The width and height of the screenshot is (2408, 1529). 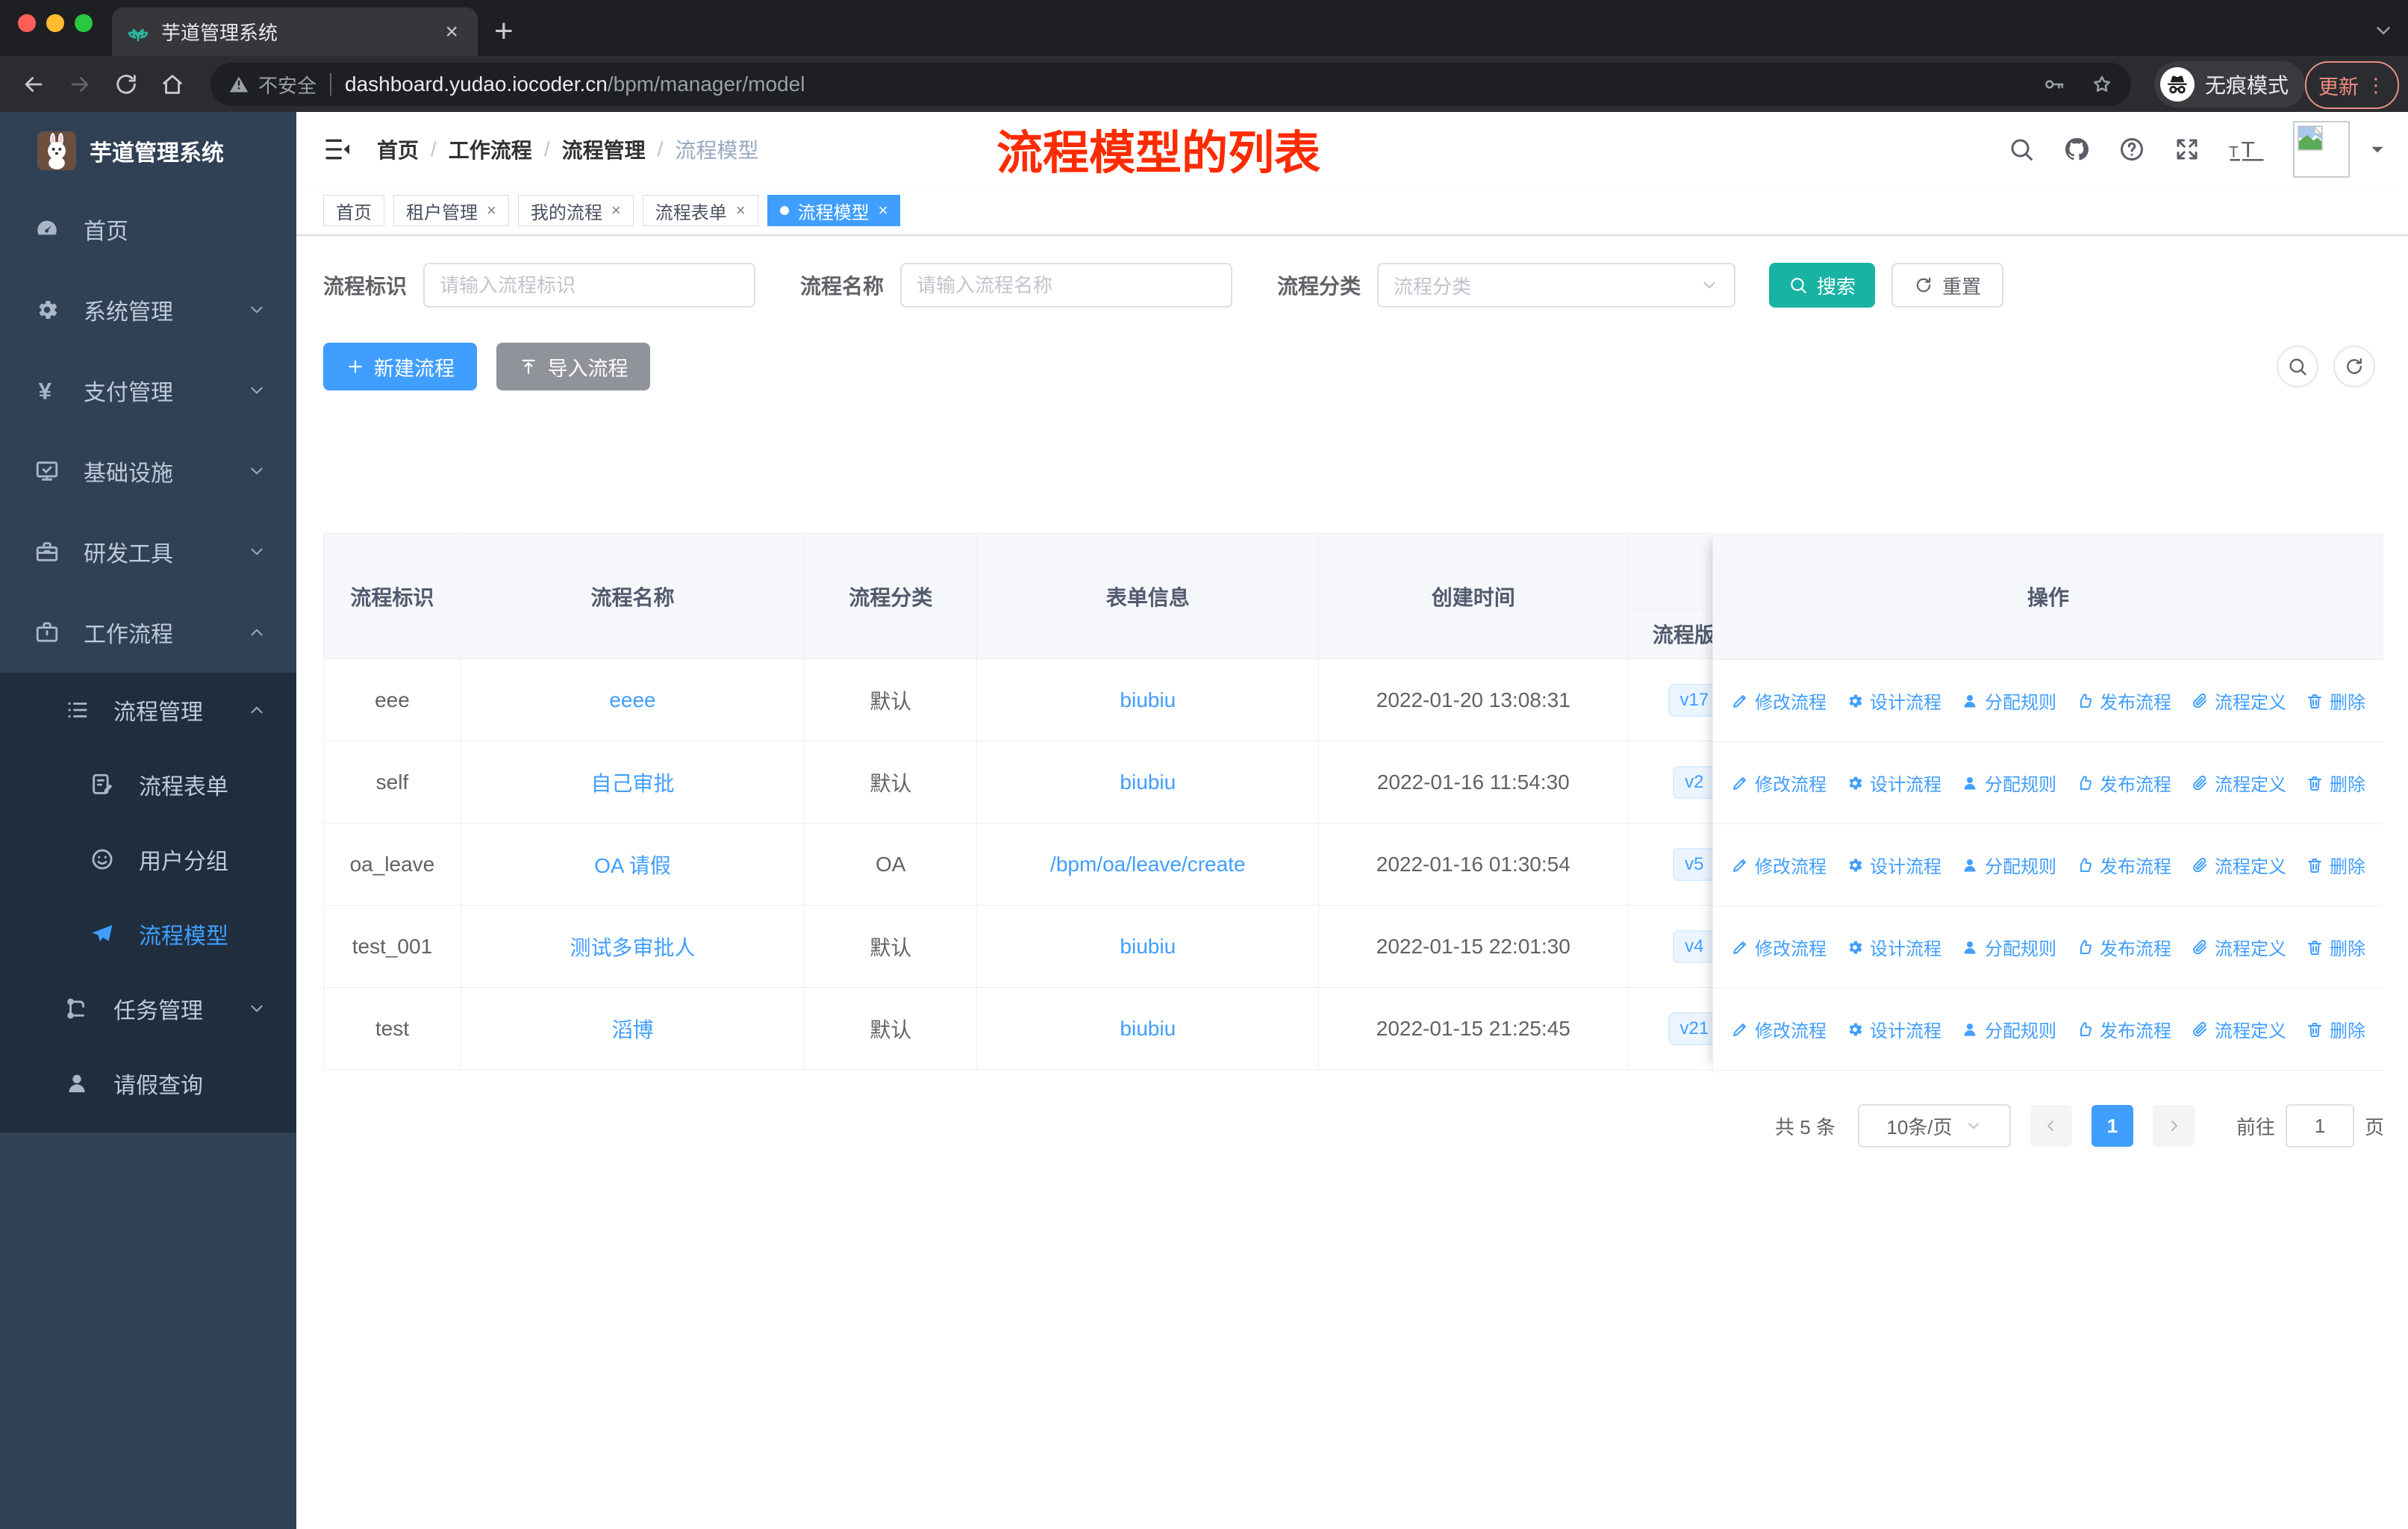 I want to click on form-info-link: /bpm/oa/leave/create, so click(x=1148, y=864).